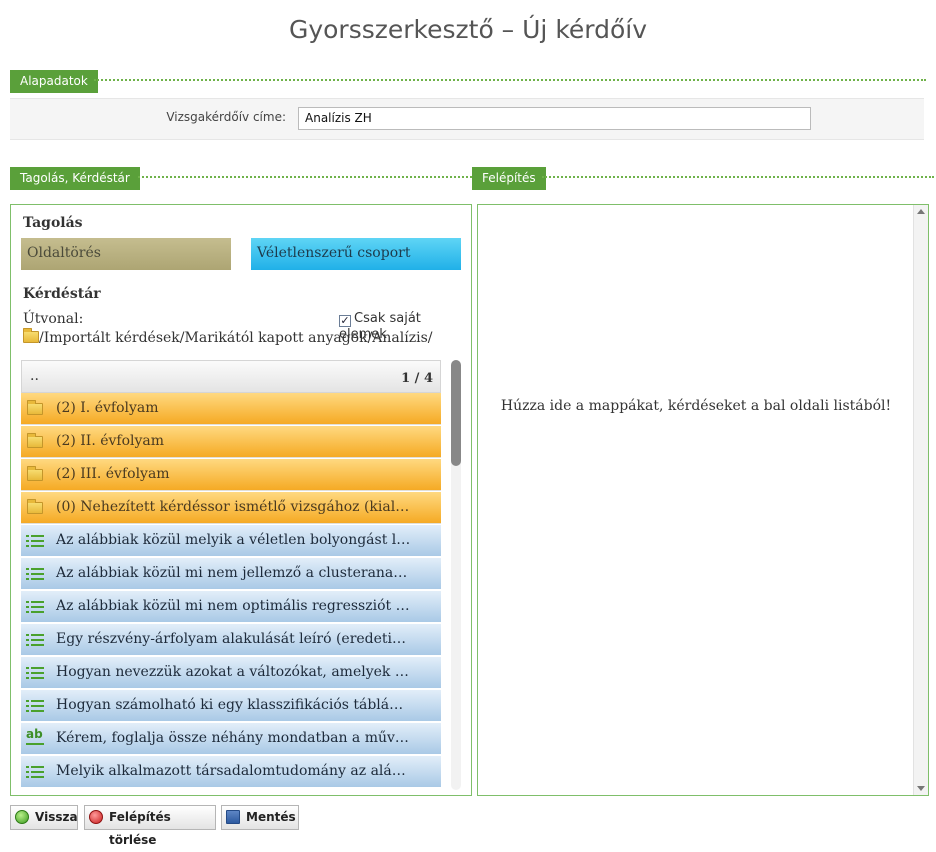 The width and height of the screenshot is (936, 852). I want to click on section-basics-tab: Alapadatok, so click(54, 81).